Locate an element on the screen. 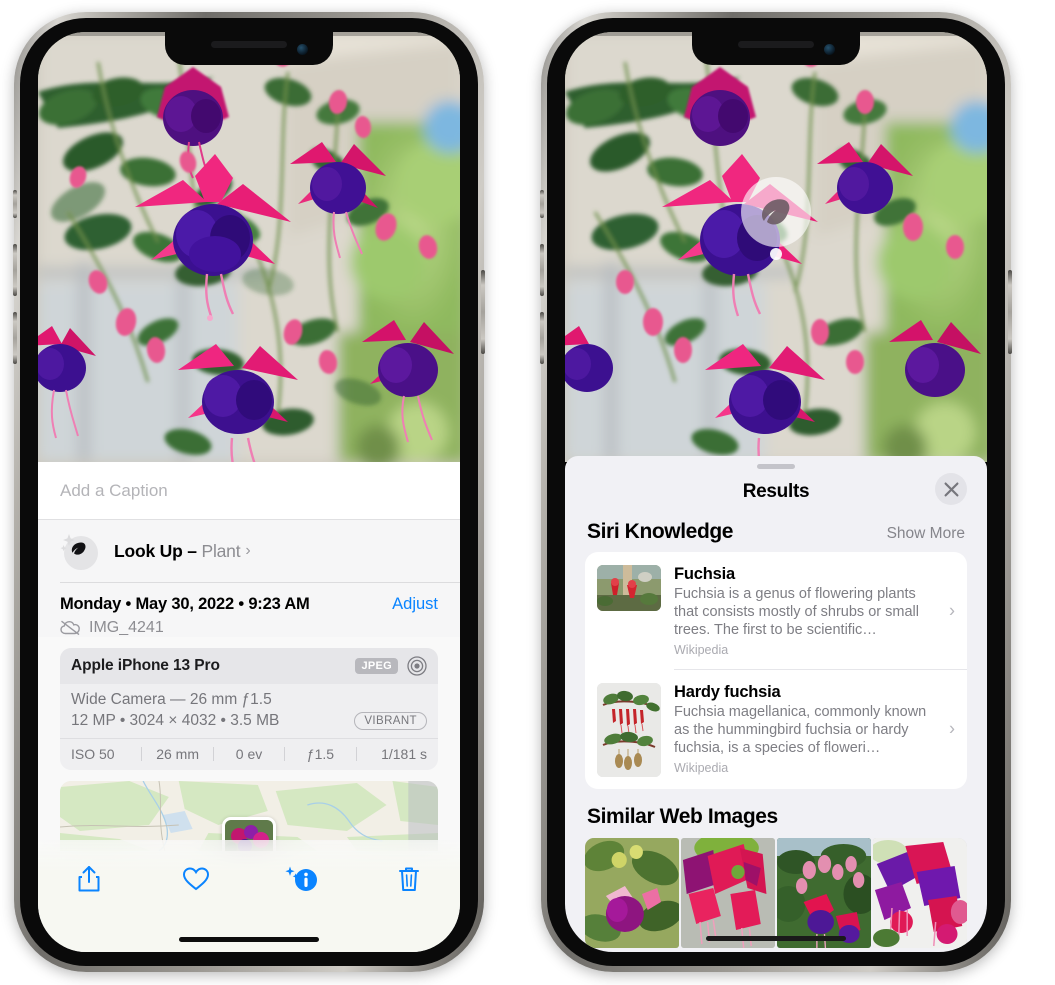 The image size is (1055, 985). photographic-style-badge: VIBRANT is located at coordinates (390, 721).